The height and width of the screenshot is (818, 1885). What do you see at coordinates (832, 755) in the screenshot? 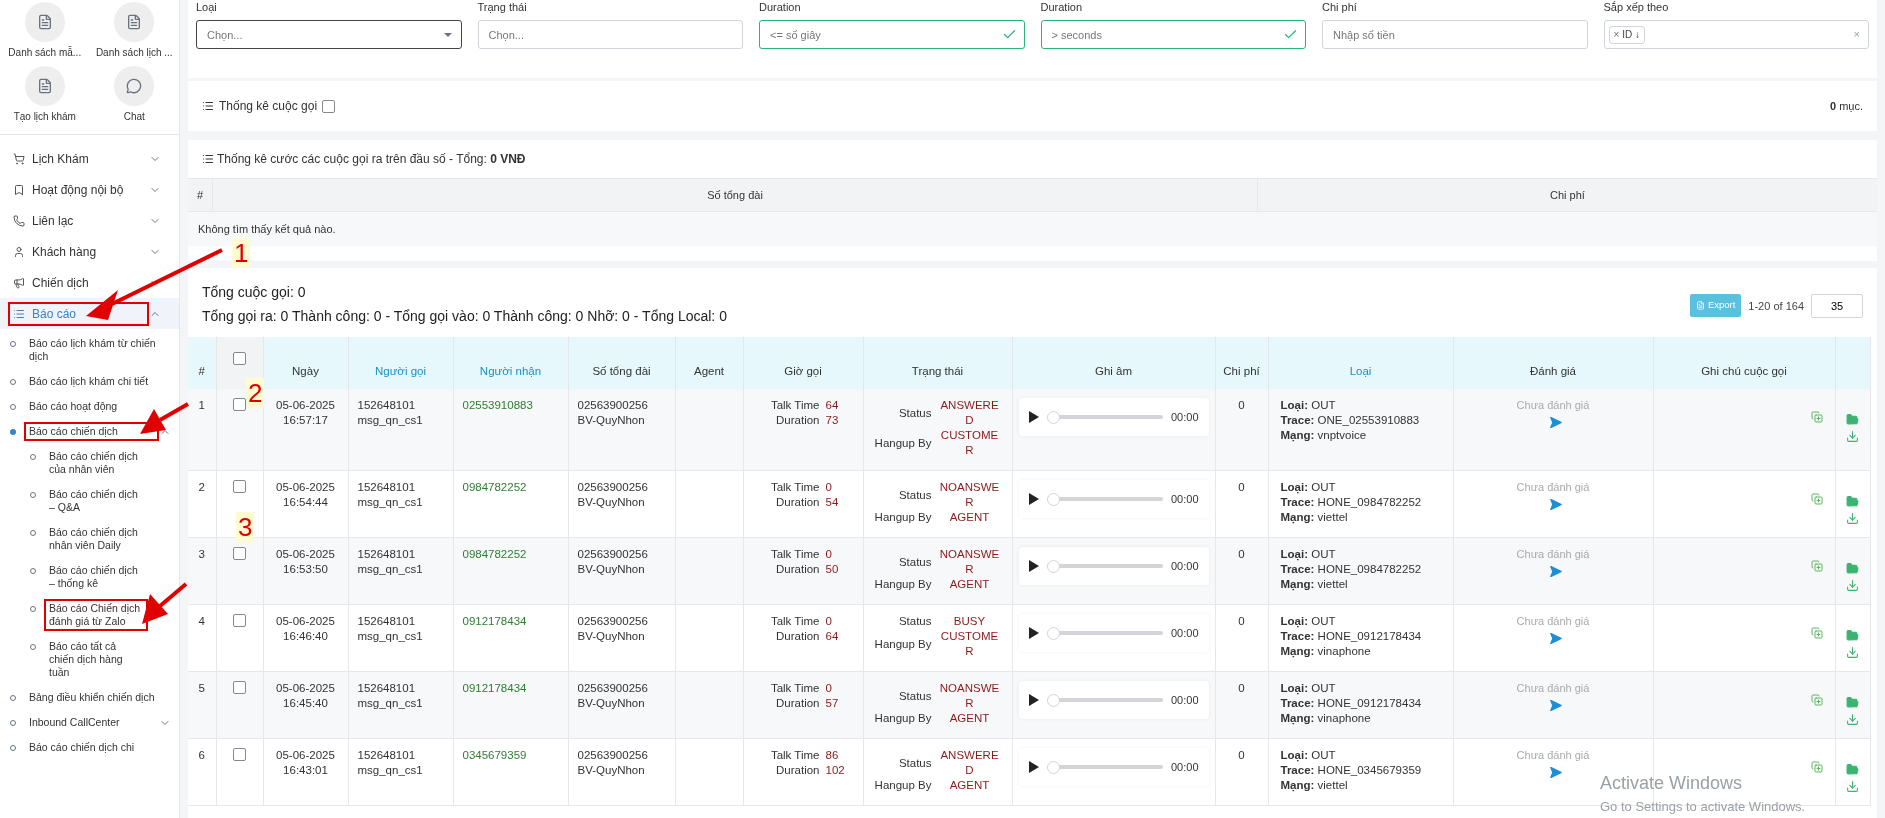
I see `talk-time-value: 86` at bounding box center [832, 755].